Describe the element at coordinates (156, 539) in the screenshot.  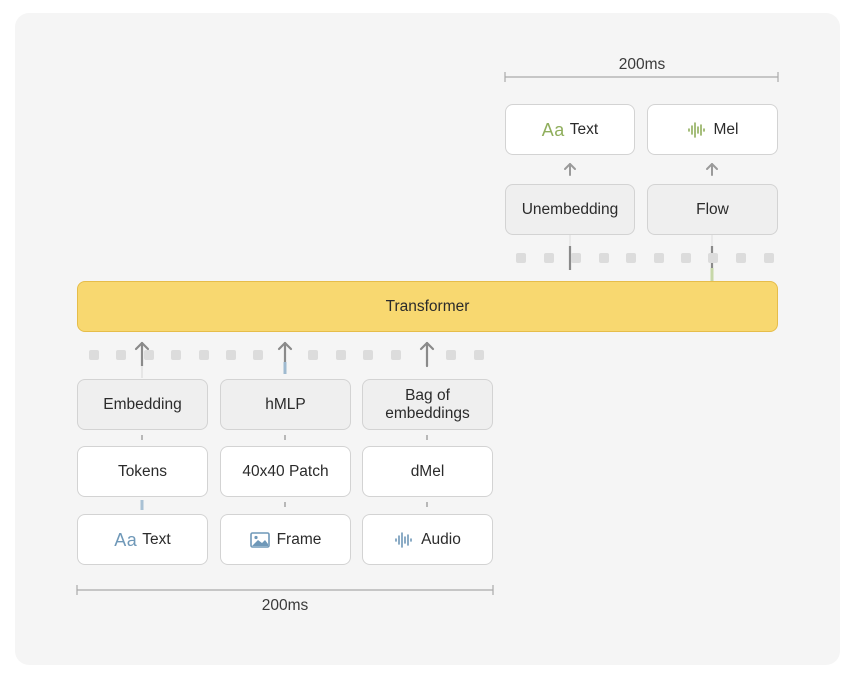
I see `input-text-label: Text` at that location.